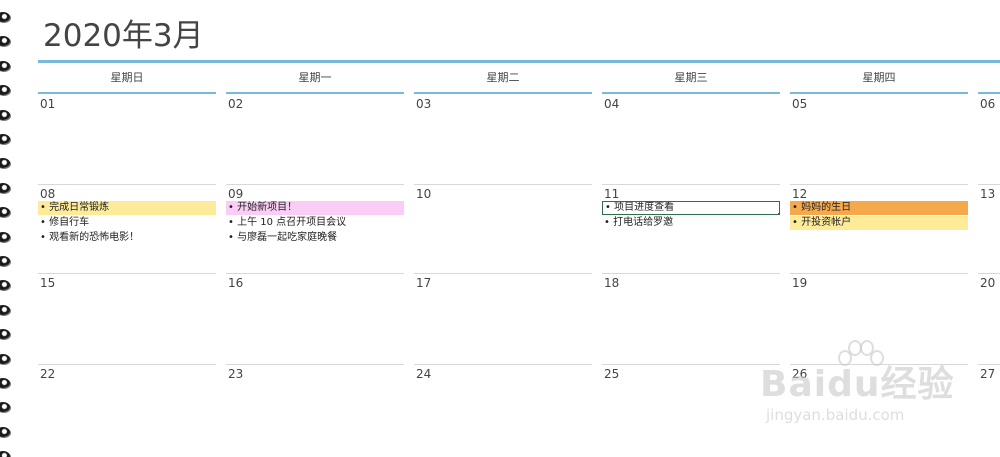 Image resolution: width=1000 pixels, height=457 pixels. Describe the element at coordinates (879, 139) in the screenshot. I see `day-cell: 05` at that location.